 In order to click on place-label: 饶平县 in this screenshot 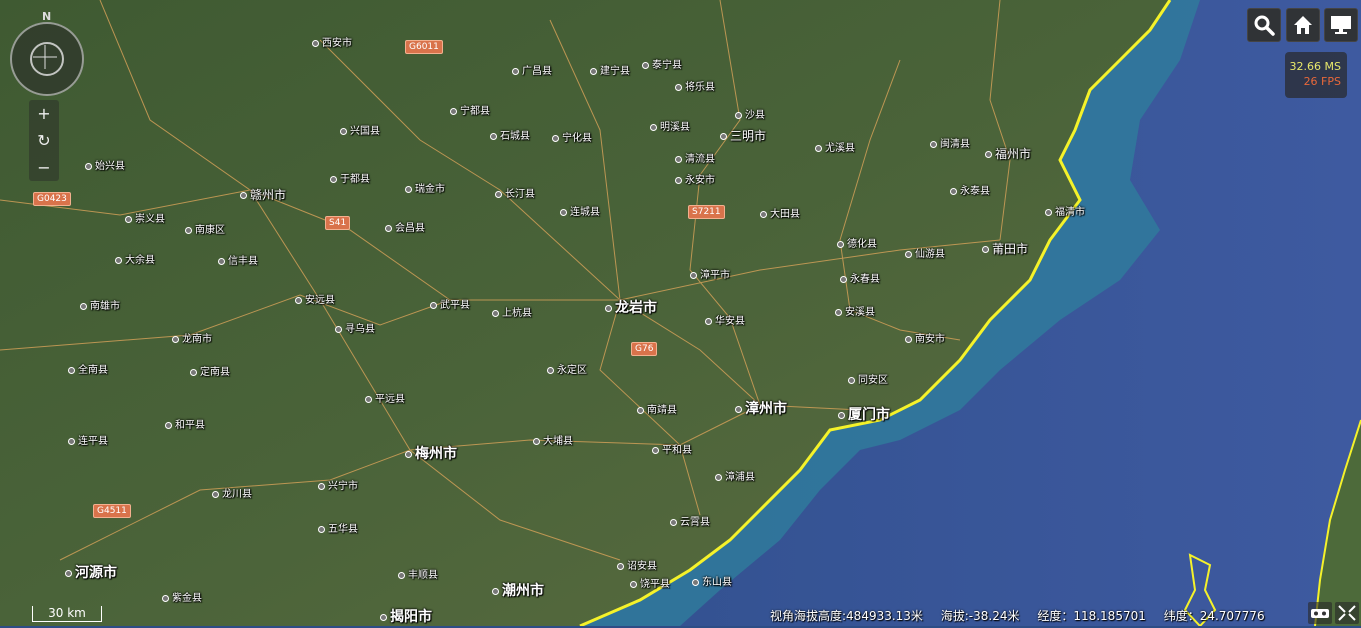, I will do `click(650, 582)`.